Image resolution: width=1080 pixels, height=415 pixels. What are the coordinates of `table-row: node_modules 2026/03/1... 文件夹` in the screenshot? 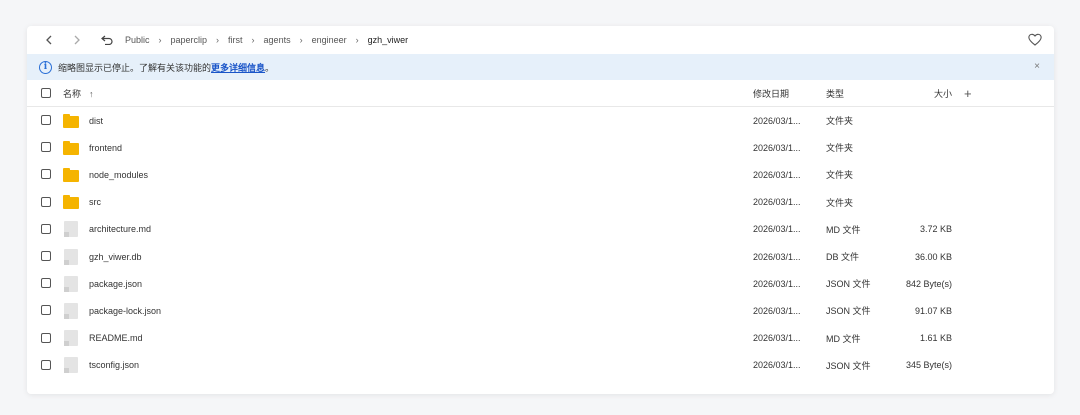 It's located at (540, 174).